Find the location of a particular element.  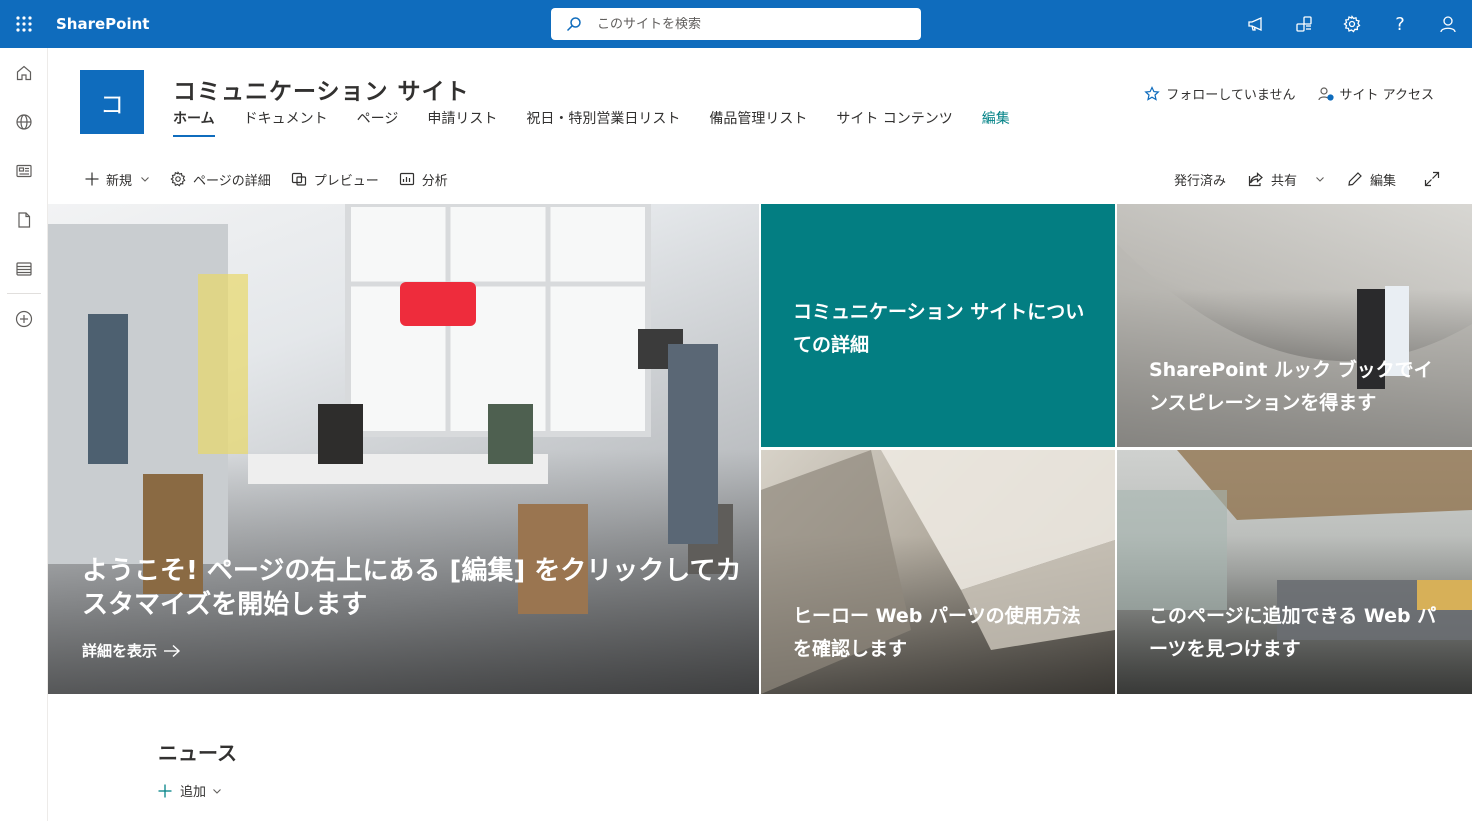

document-icon is located at coordinates (24, 219).